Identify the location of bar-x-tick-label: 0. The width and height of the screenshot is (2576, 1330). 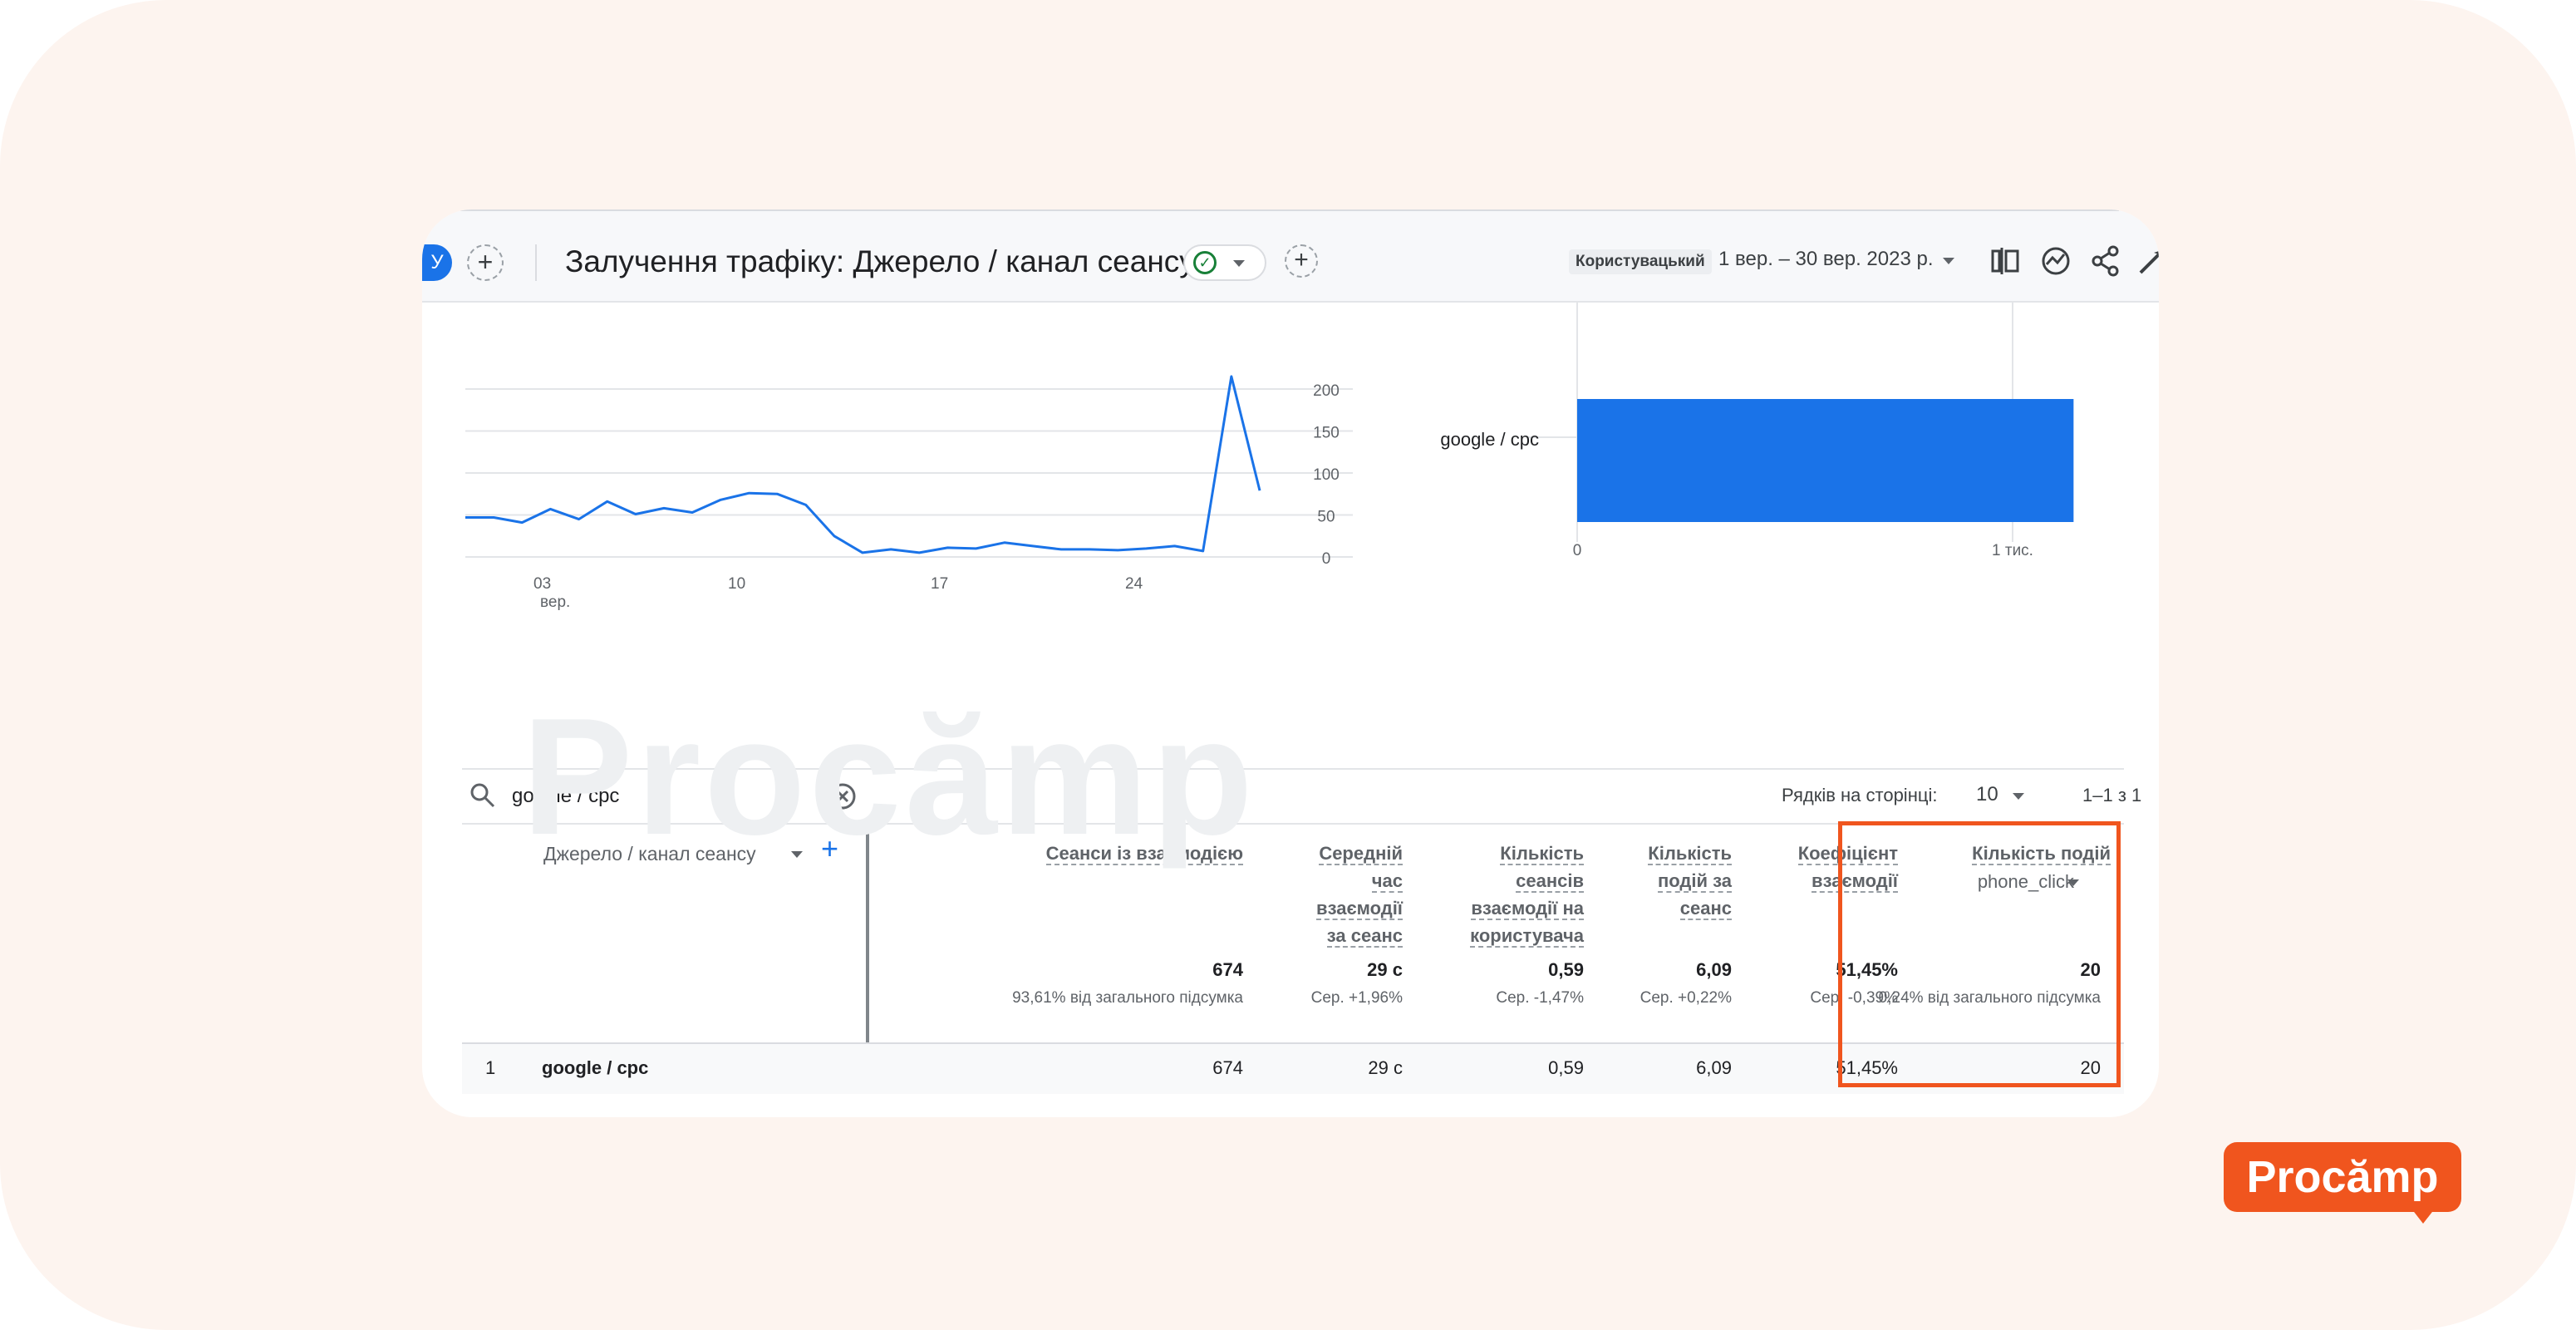
(1577, 550).